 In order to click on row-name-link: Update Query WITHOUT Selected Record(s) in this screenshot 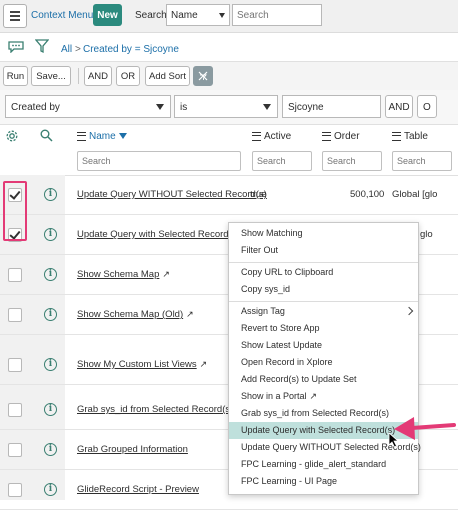, I will do `click(172, 194)`.